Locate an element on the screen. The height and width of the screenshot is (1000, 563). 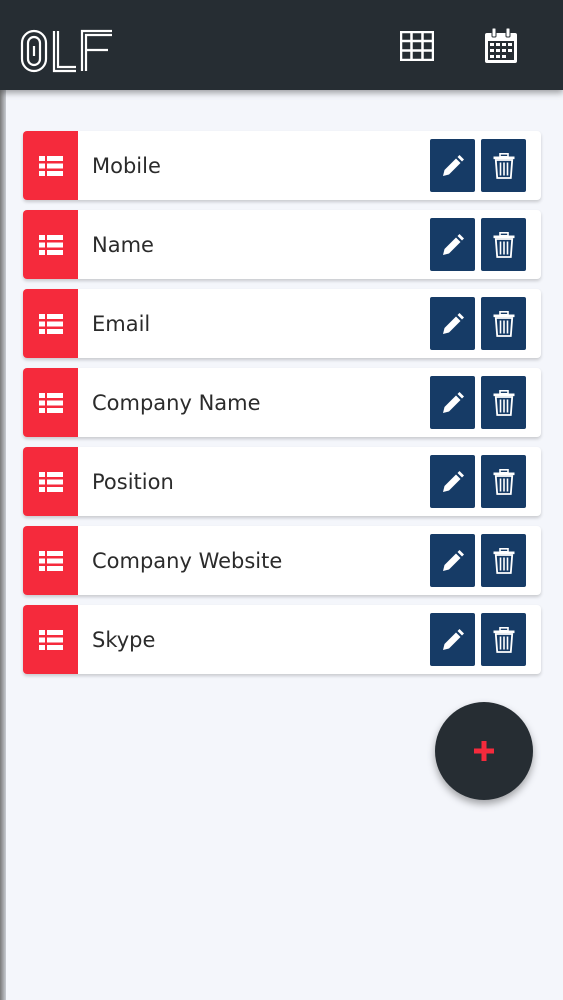
field-row: Skype is located at coordinates (282, 639).